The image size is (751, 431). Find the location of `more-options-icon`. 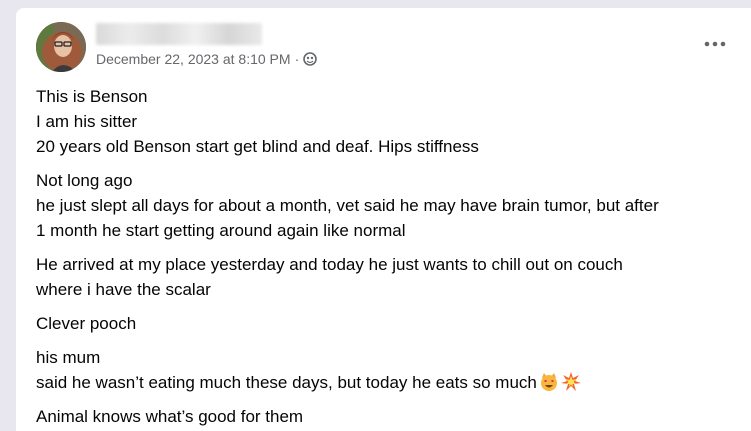

more-options-icon is located at coordinates (715, 44).